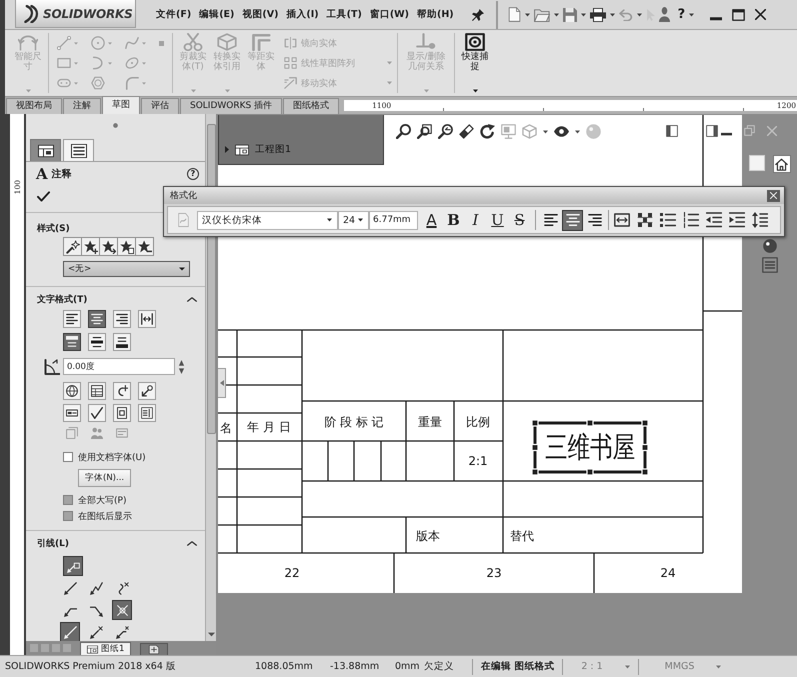 The height and width of the screenshot is (677, 797). What do you see at coordinates (126, 269) in the screenshot?
I see `style-dropdown: <无>` at bounding box center [126, 269].